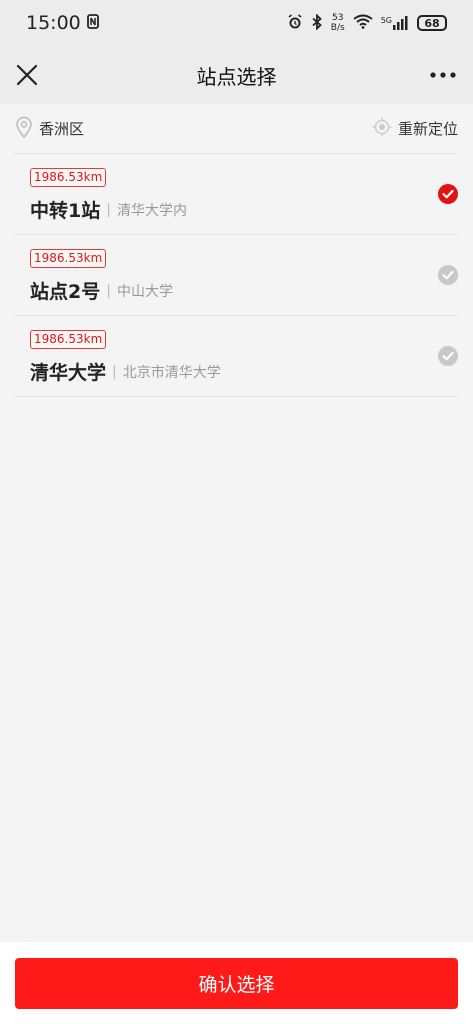 The height and width of the screenshot is (1024, 473). I want to click on locate-target-icon, so click(382, 129).